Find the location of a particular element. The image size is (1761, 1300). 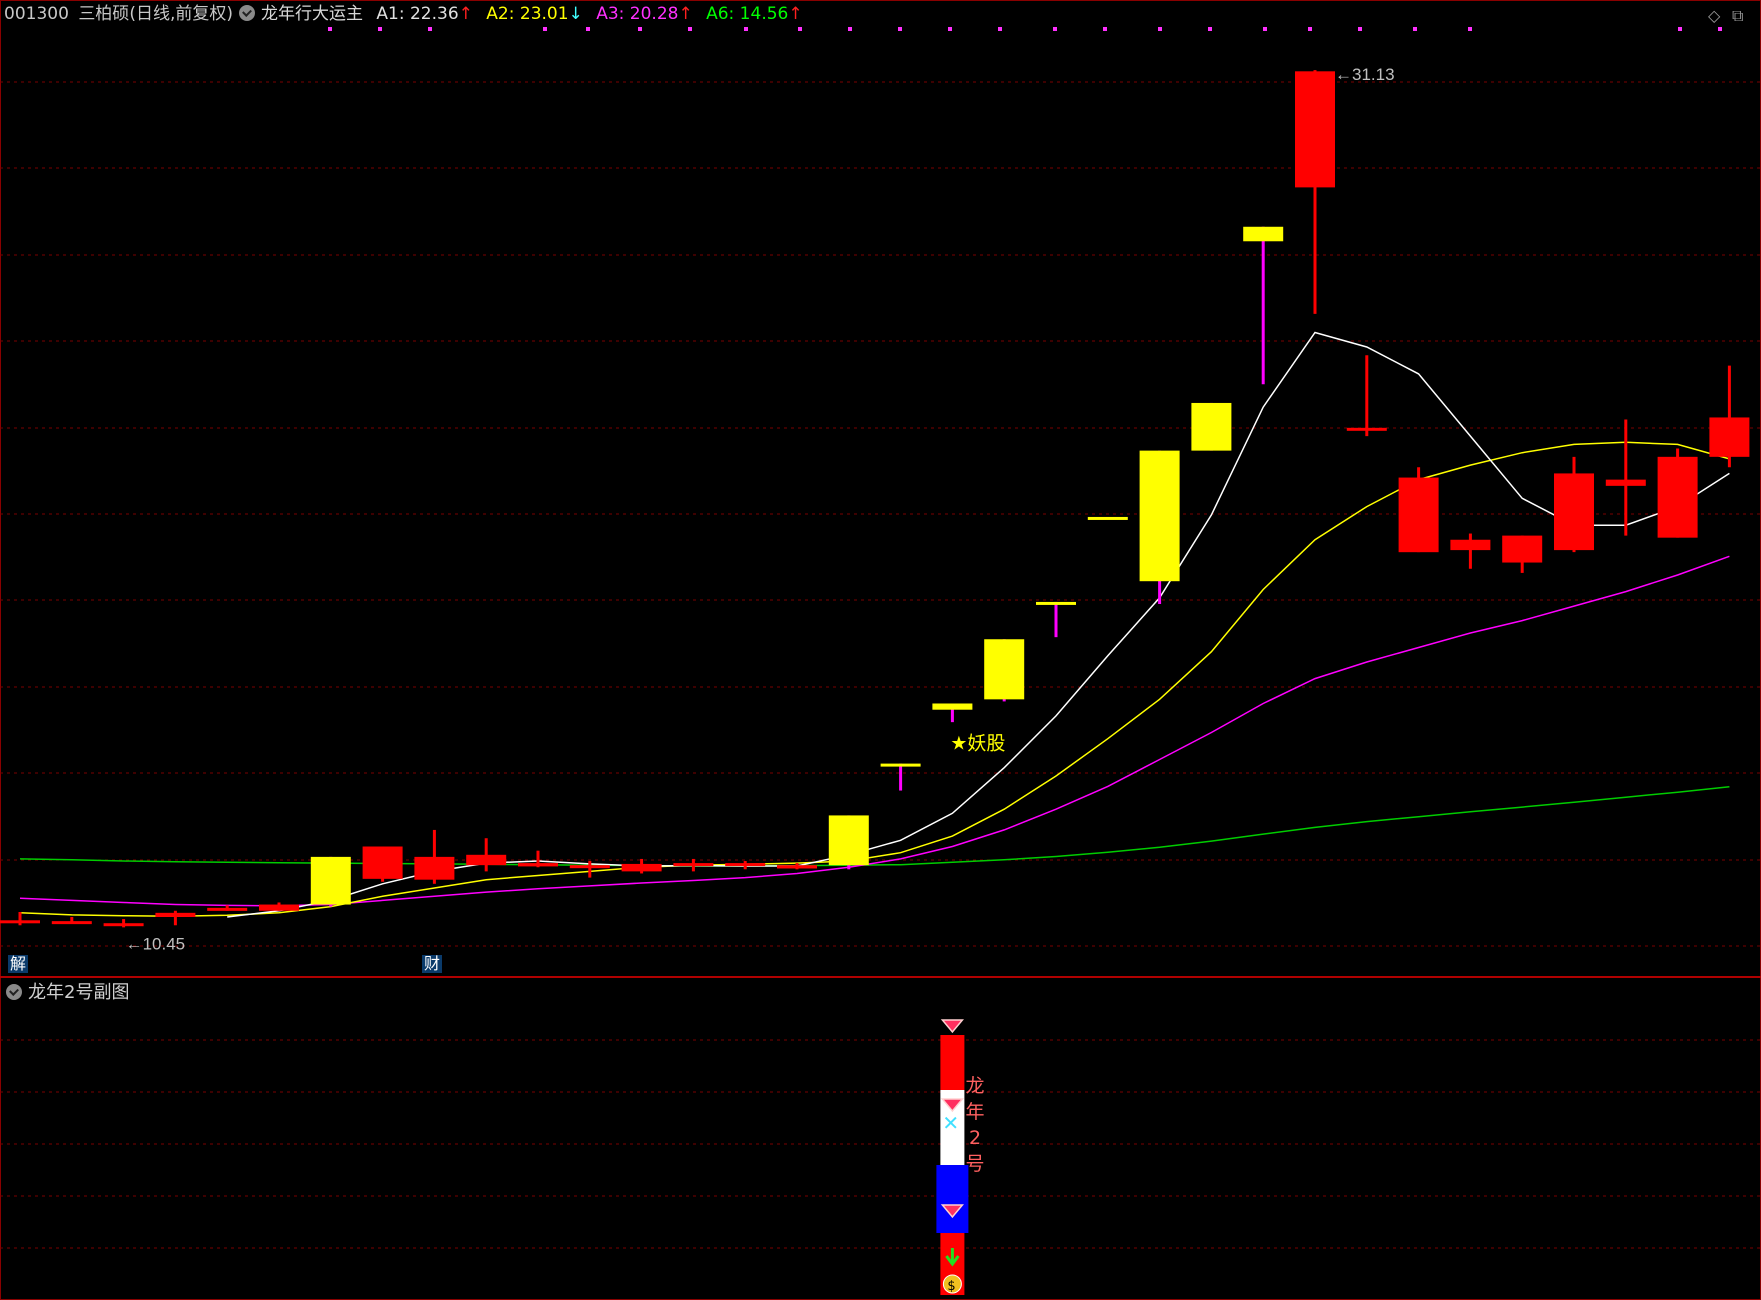

sub-label-char: 号 is located at coordinates (975, 1164).